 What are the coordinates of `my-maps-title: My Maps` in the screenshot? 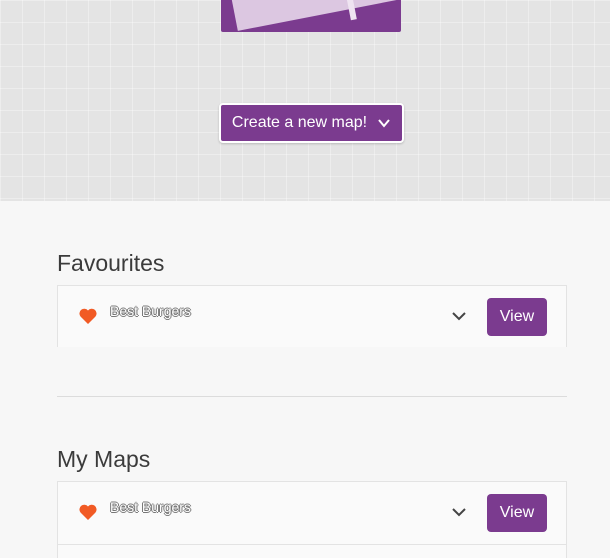 It's located at (104, 459).